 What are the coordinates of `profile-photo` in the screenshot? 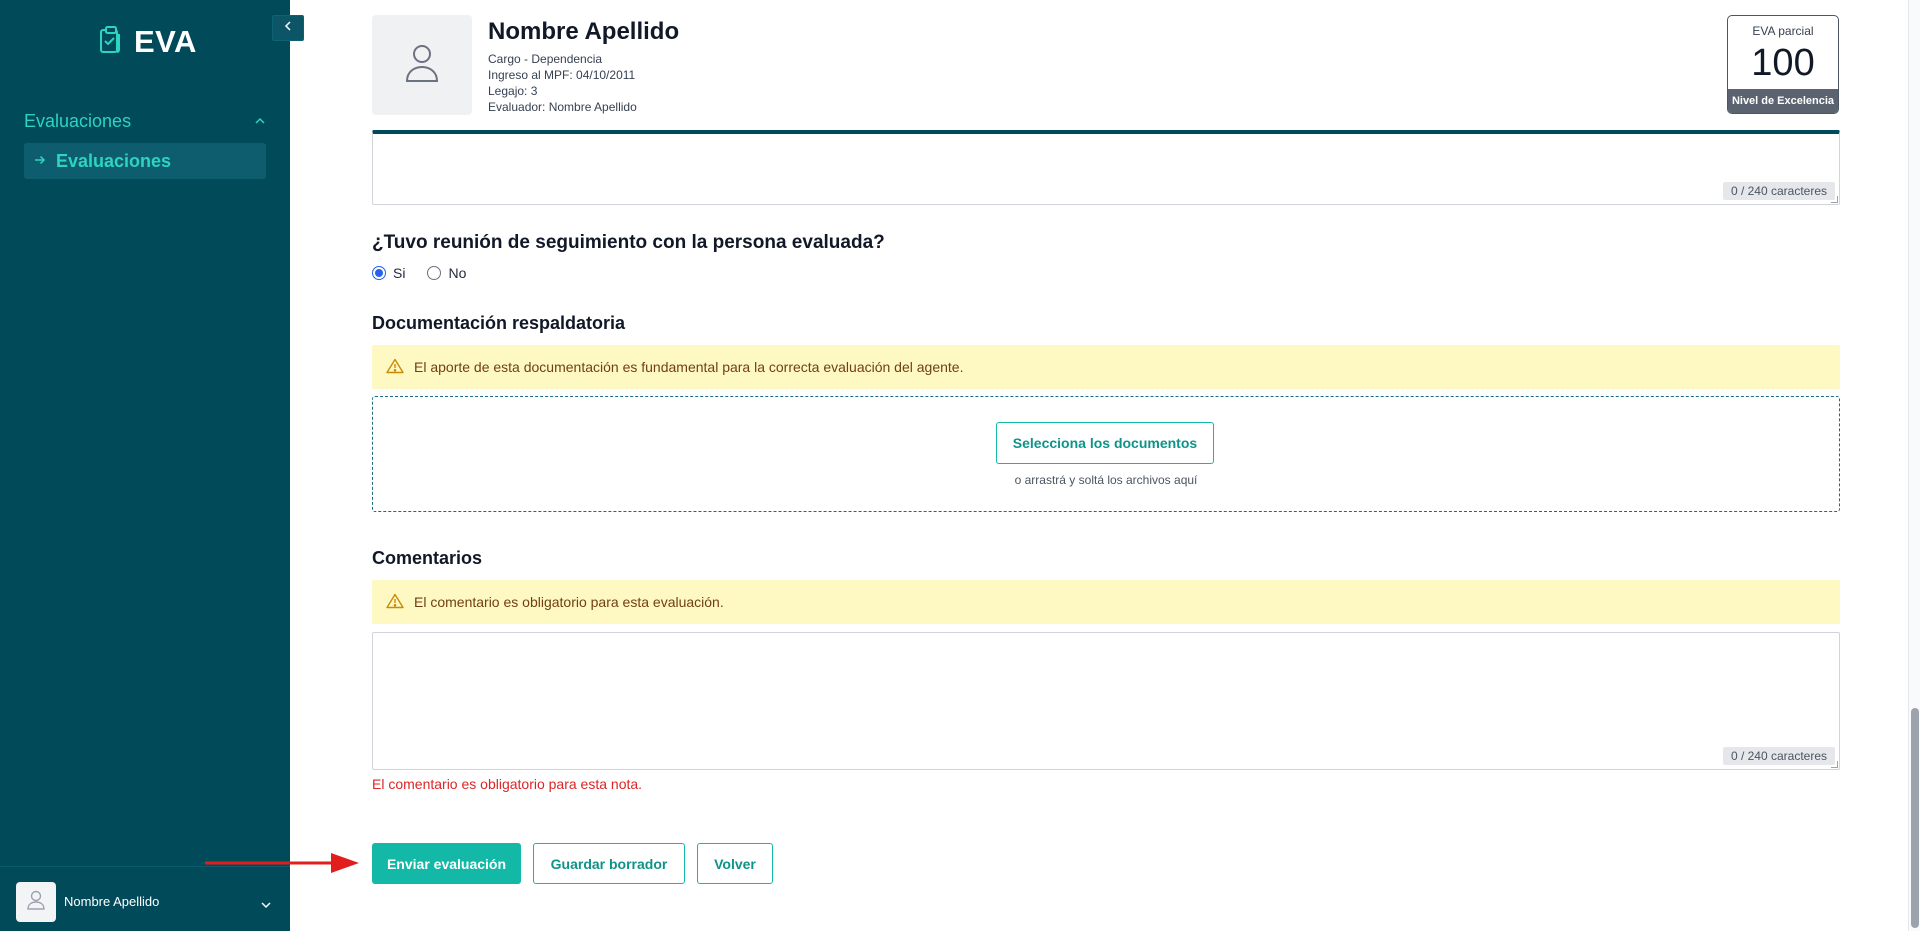 It's located at (422, 65).